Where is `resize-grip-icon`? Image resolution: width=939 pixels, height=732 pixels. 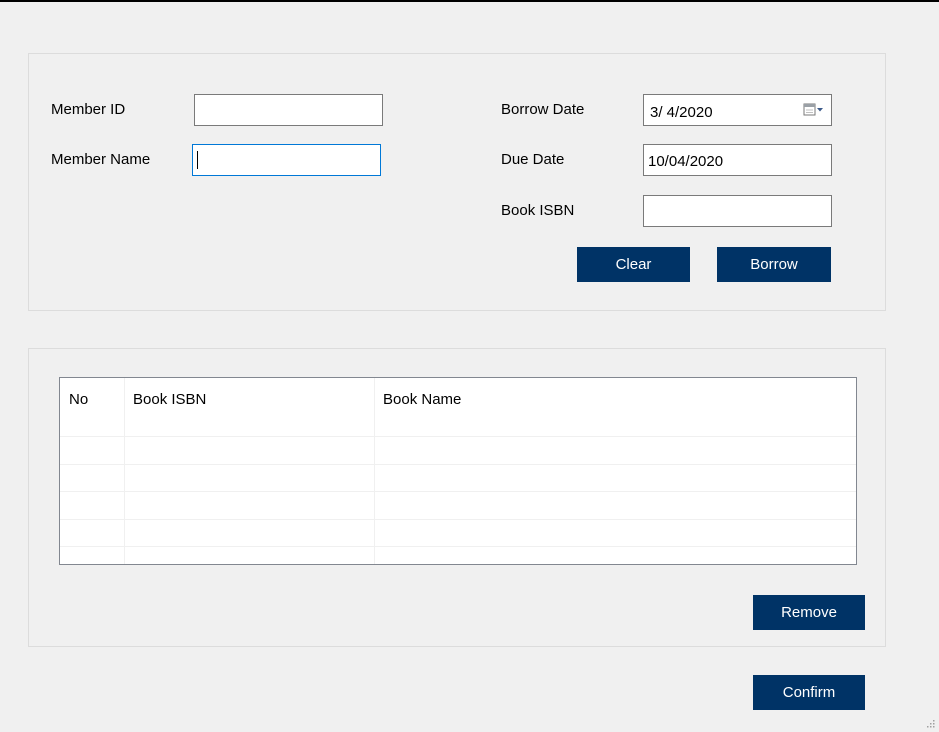
resize-grip-icon is located at coordinates (931, 724).